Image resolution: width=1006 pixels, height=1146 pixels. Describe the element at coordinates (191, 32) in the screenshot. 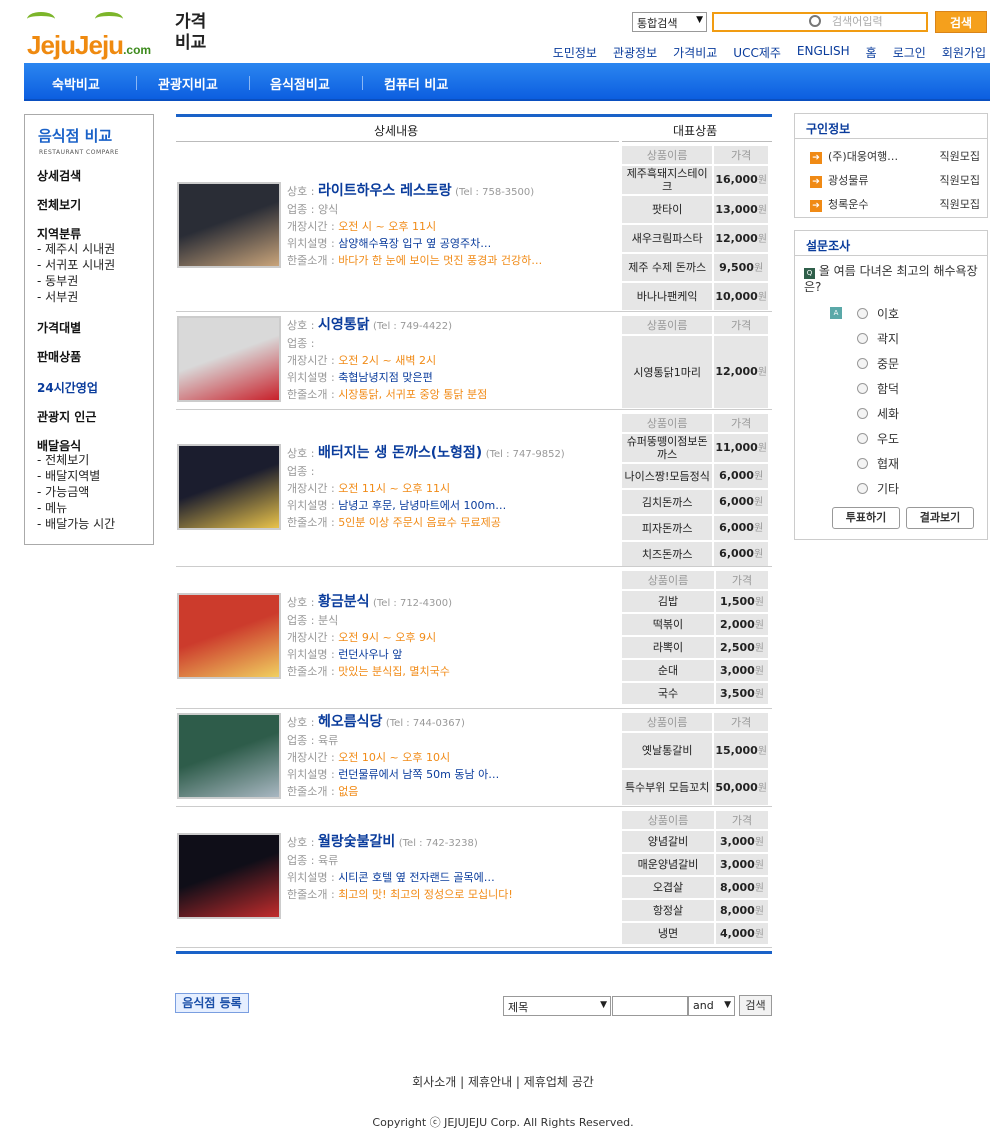

I see `page-title: 가격 비교` at that location.